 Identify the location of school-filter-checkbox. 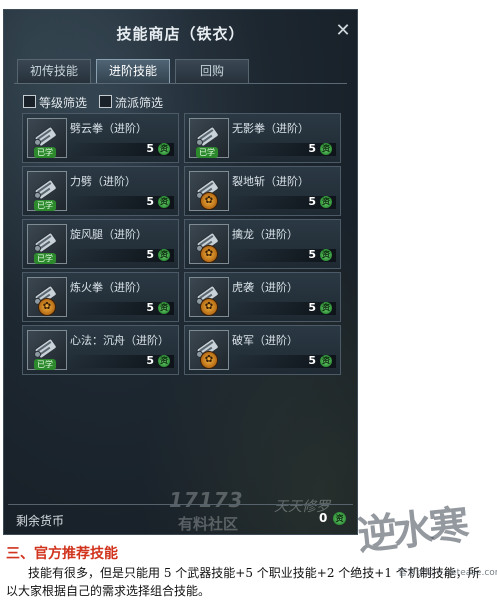
(105, 101).